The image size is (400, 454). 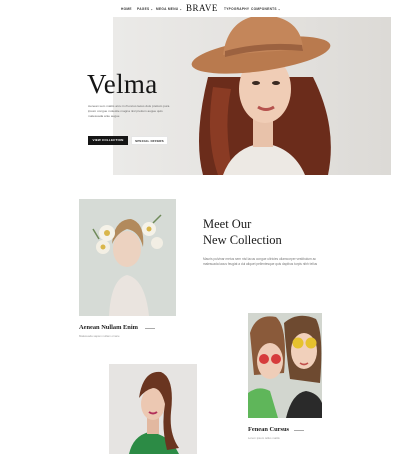 I want to click on nav-home: HOME, so click(x=126, y=9).